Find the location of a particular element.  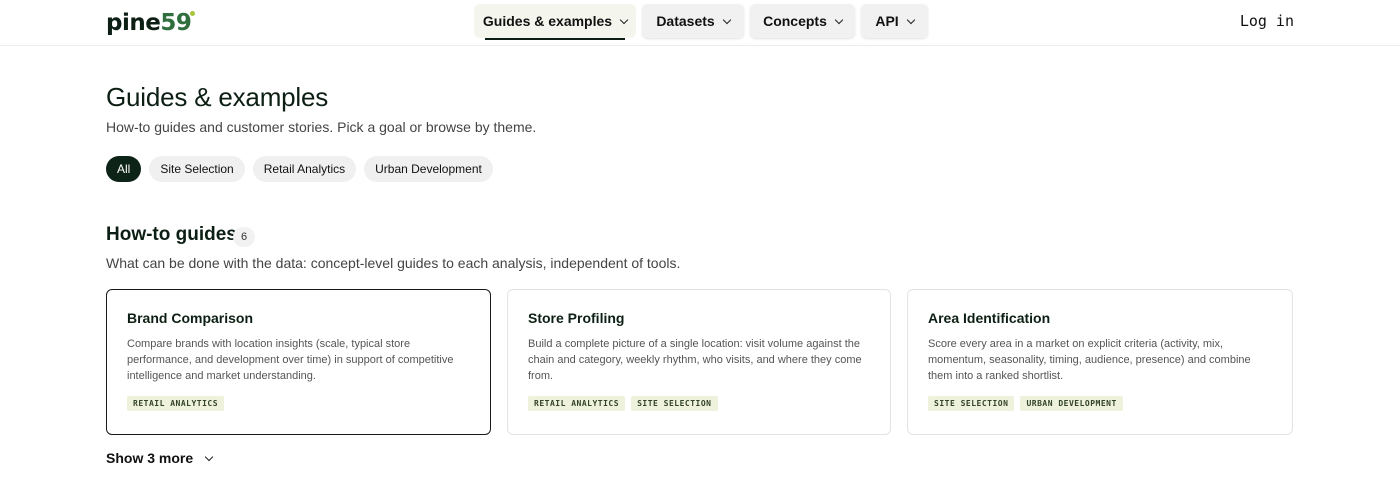

card-tags: RETAIL ANALYTICS SITE SELECTION is located at coordinates (699, 403).